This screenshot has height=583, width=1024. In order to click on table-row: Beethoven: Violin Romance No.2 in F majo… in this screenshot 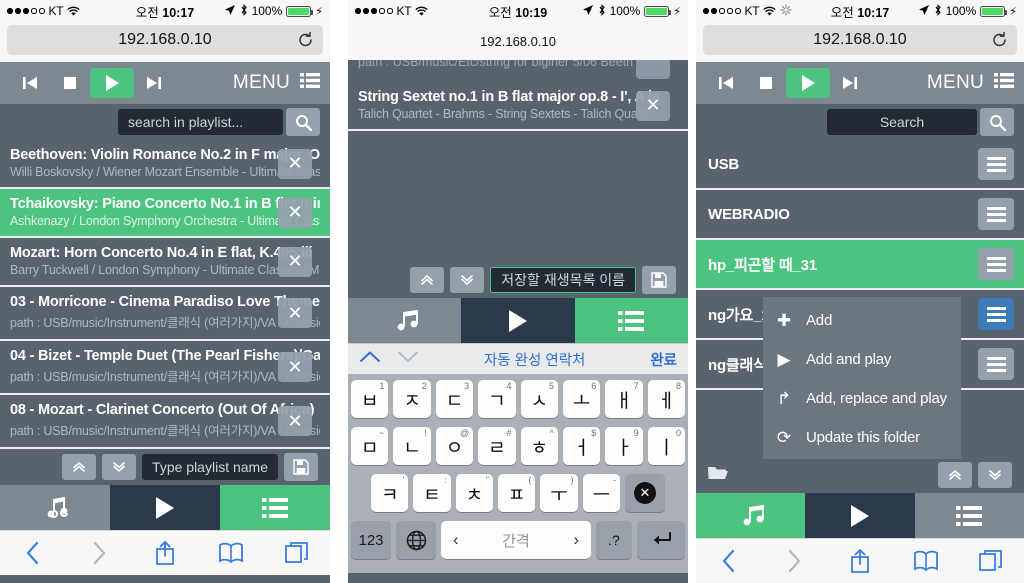, I will do `click(165, 164)`.